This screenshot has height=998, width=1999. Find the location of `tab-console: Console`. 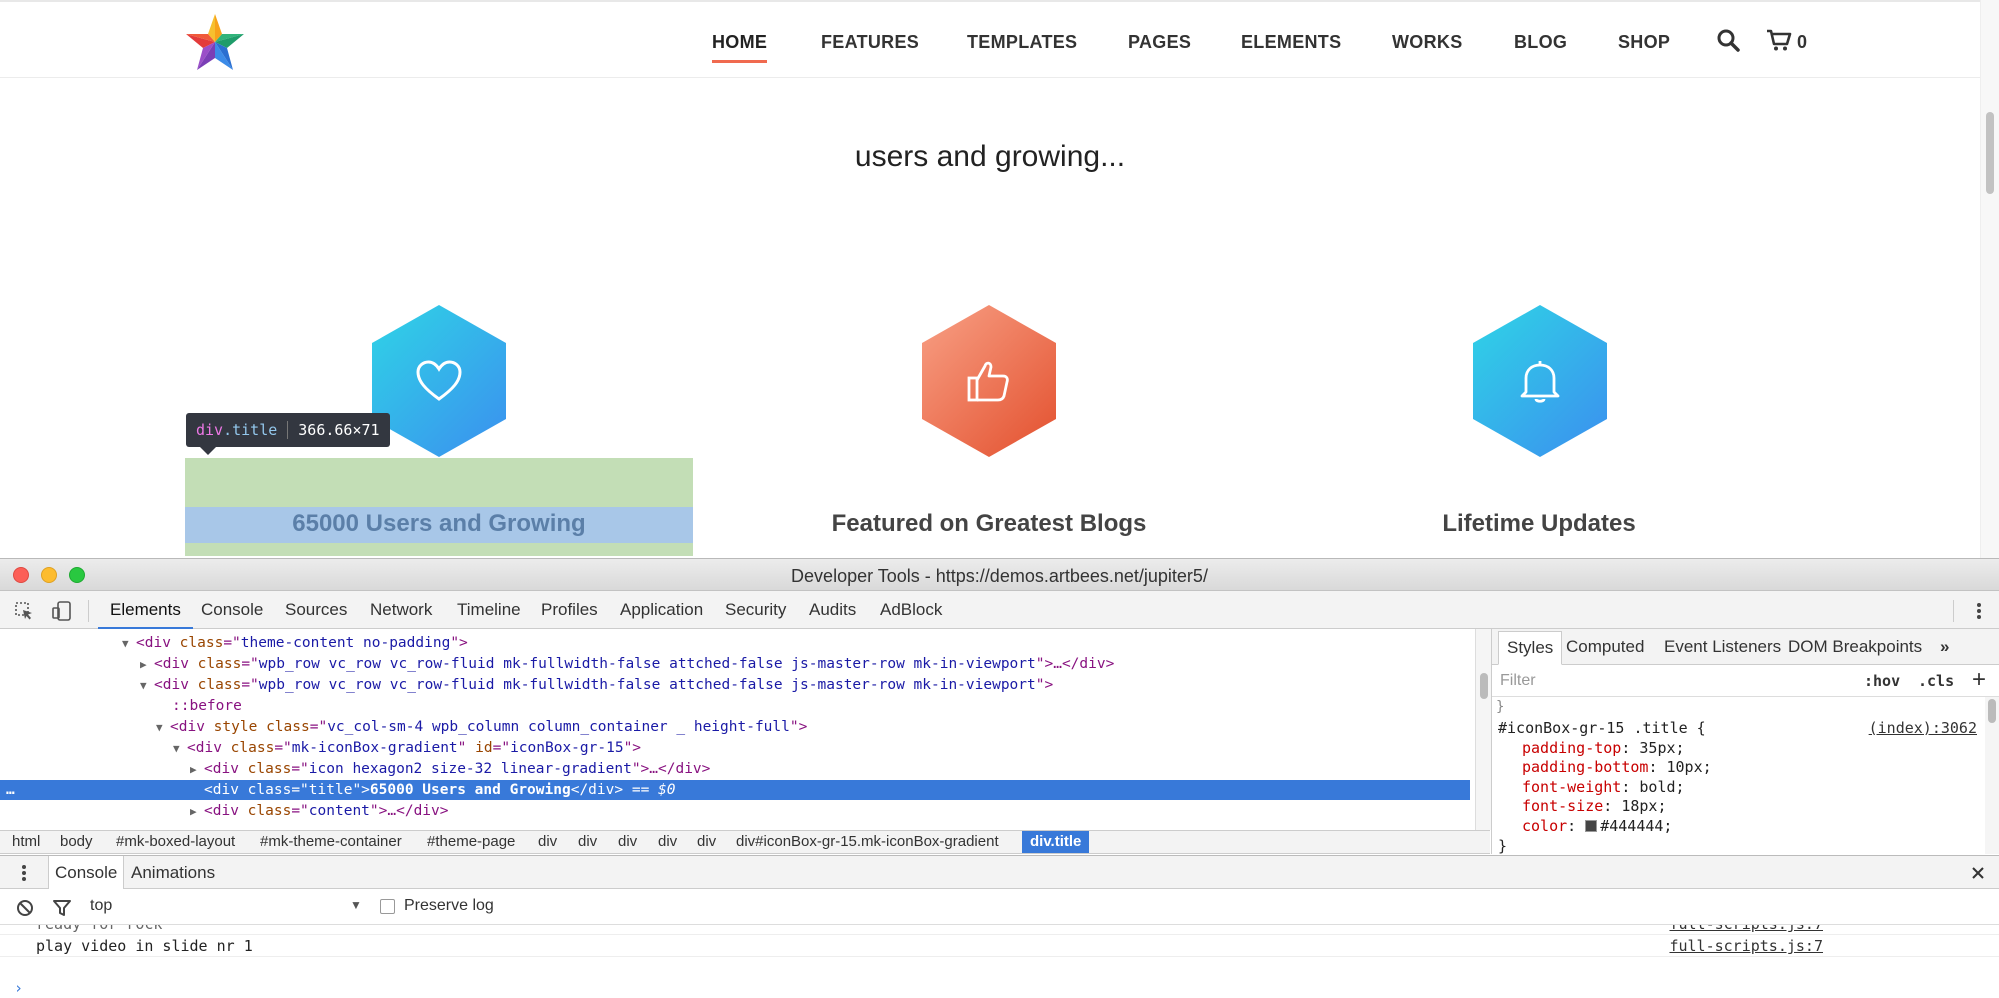

tab-console: Console is located at coordinates (232, 610).